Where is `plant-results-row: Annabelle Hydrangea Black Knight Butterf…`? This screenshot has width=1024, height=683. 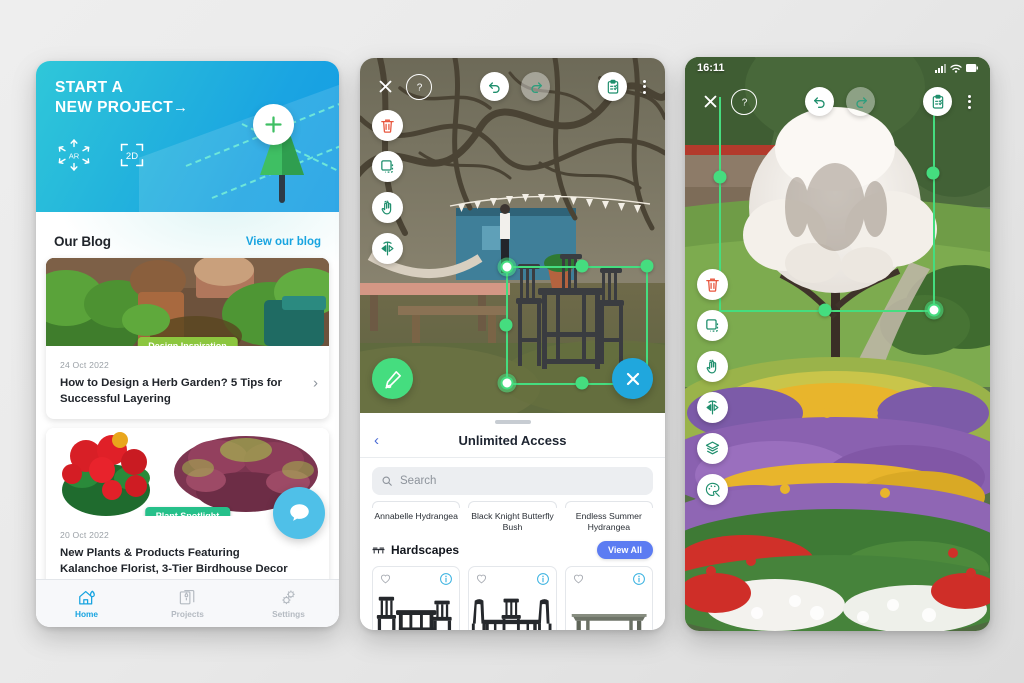 plant-results-row: Annabelle Hydrangea Black Knight Butterf… is located at coordinates (512, 514).